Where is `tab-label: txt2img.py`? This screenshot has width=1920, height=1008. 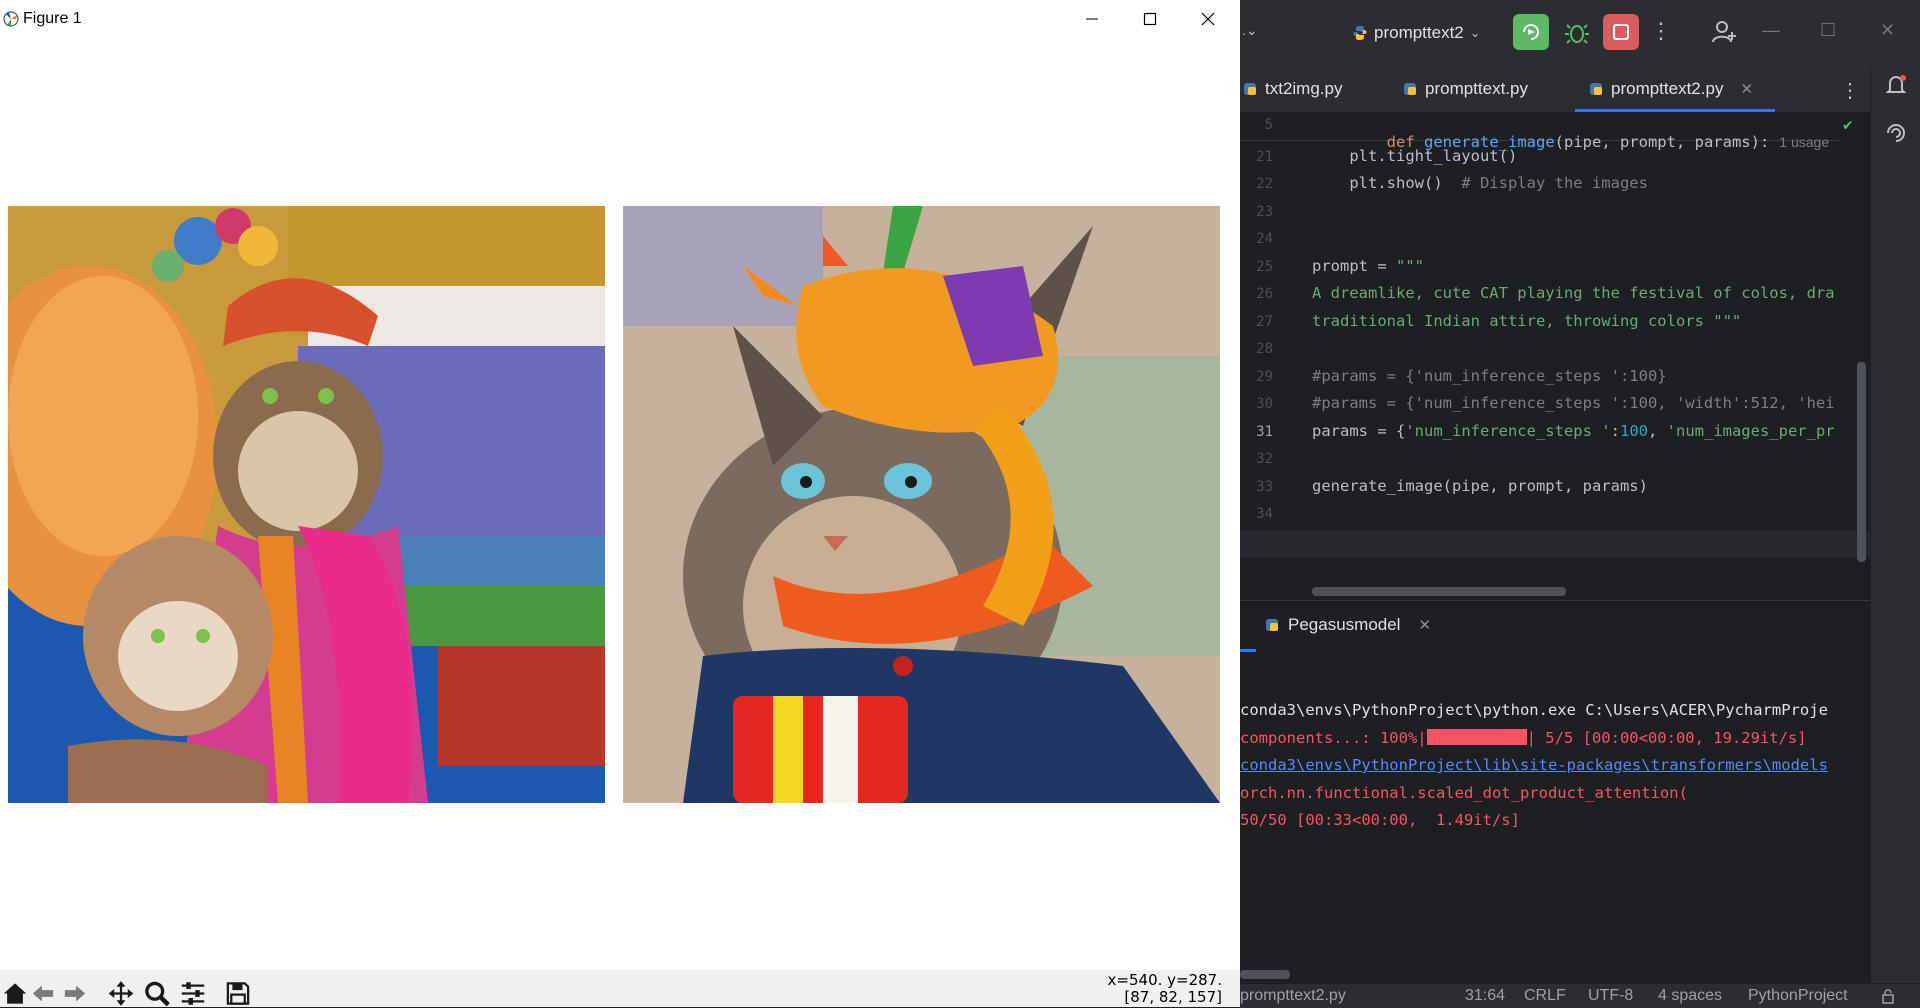 tab-label: txt2img.py is located at coordinates (1304, 88).